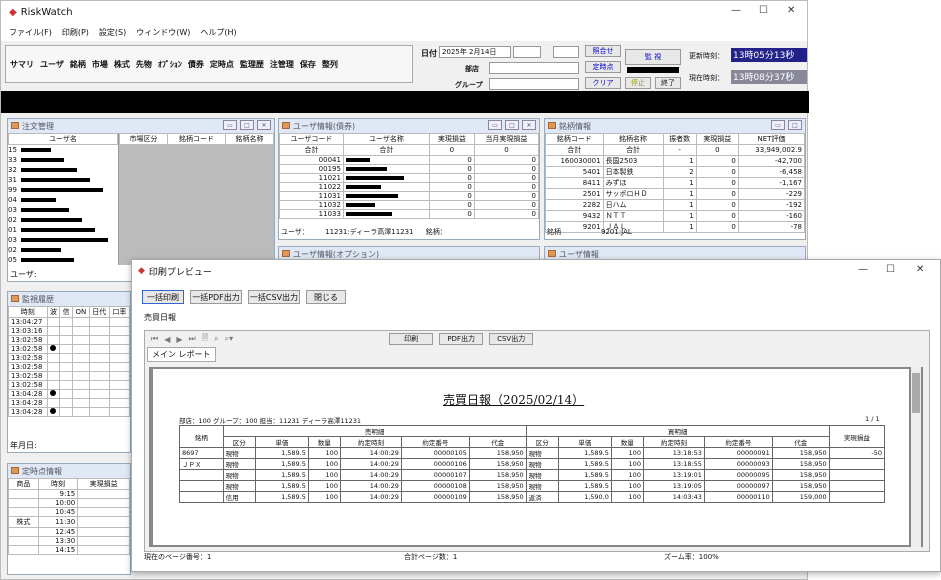 Image resolution: width=941 pixels, height=580 pixels. Describe the element at coordinates (30, 32) in the screenshot. I see `menu-file: ファイル(F)` at that location.